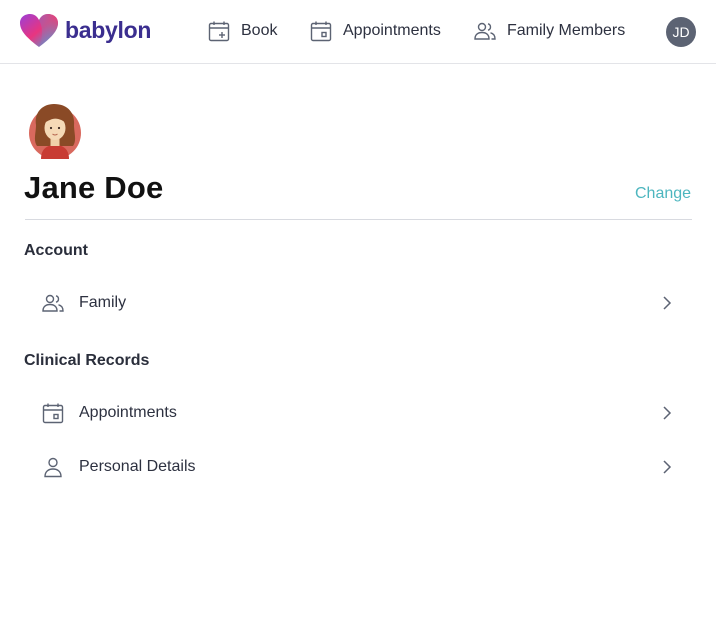  Describe the element at coordinates (137, 466) in the screenshot. I see `list-item-label: Personal Details` at that location.